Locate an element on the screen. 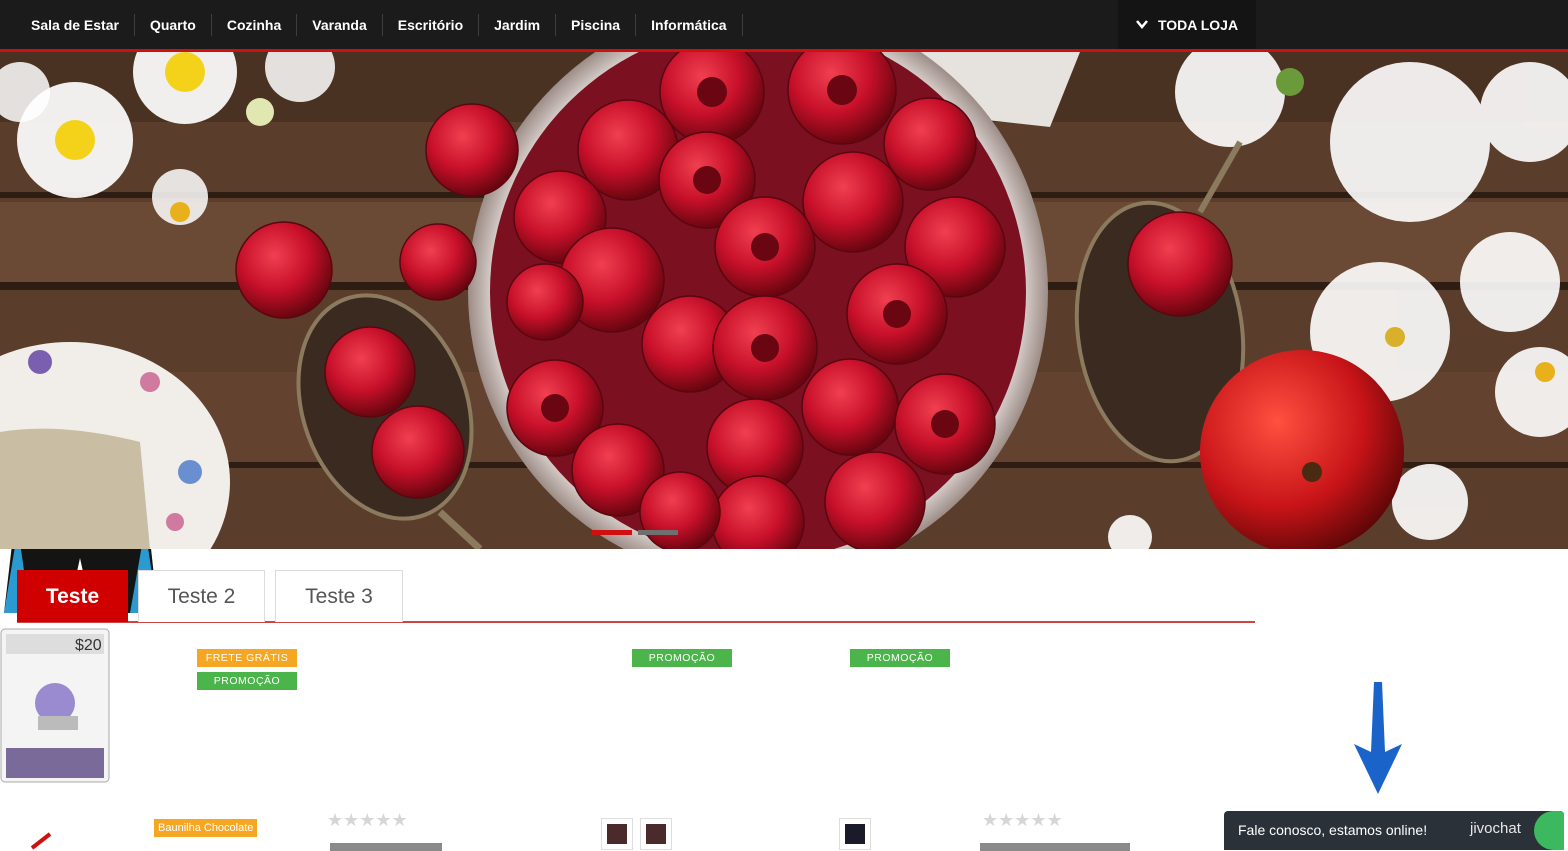 This screenshot has height=851, width=1568. live-chat-widget: Fale conosco, estamos online! jivochat is located at coordinates (1394, 830).